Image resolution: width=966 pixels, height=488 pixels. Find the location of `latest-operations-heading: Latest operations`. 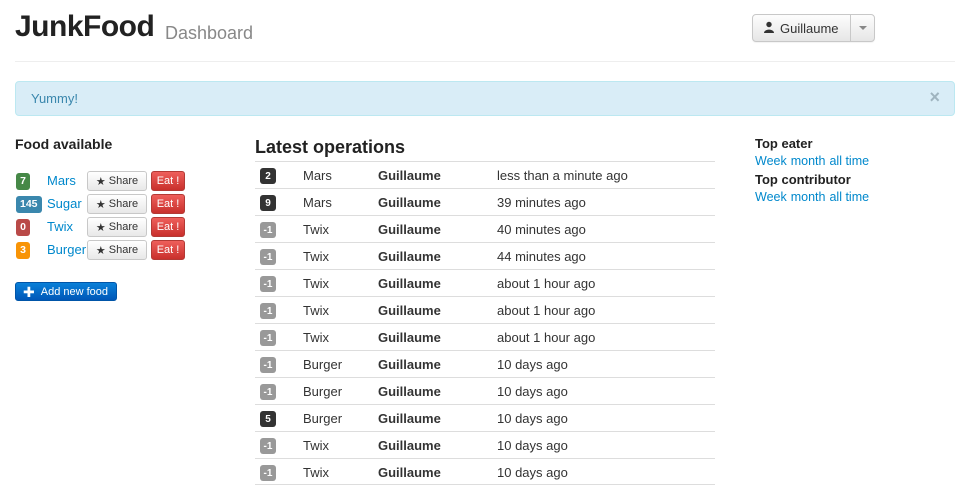

latest-operations-heading: Latest operations is located at coordinates (330, 147).